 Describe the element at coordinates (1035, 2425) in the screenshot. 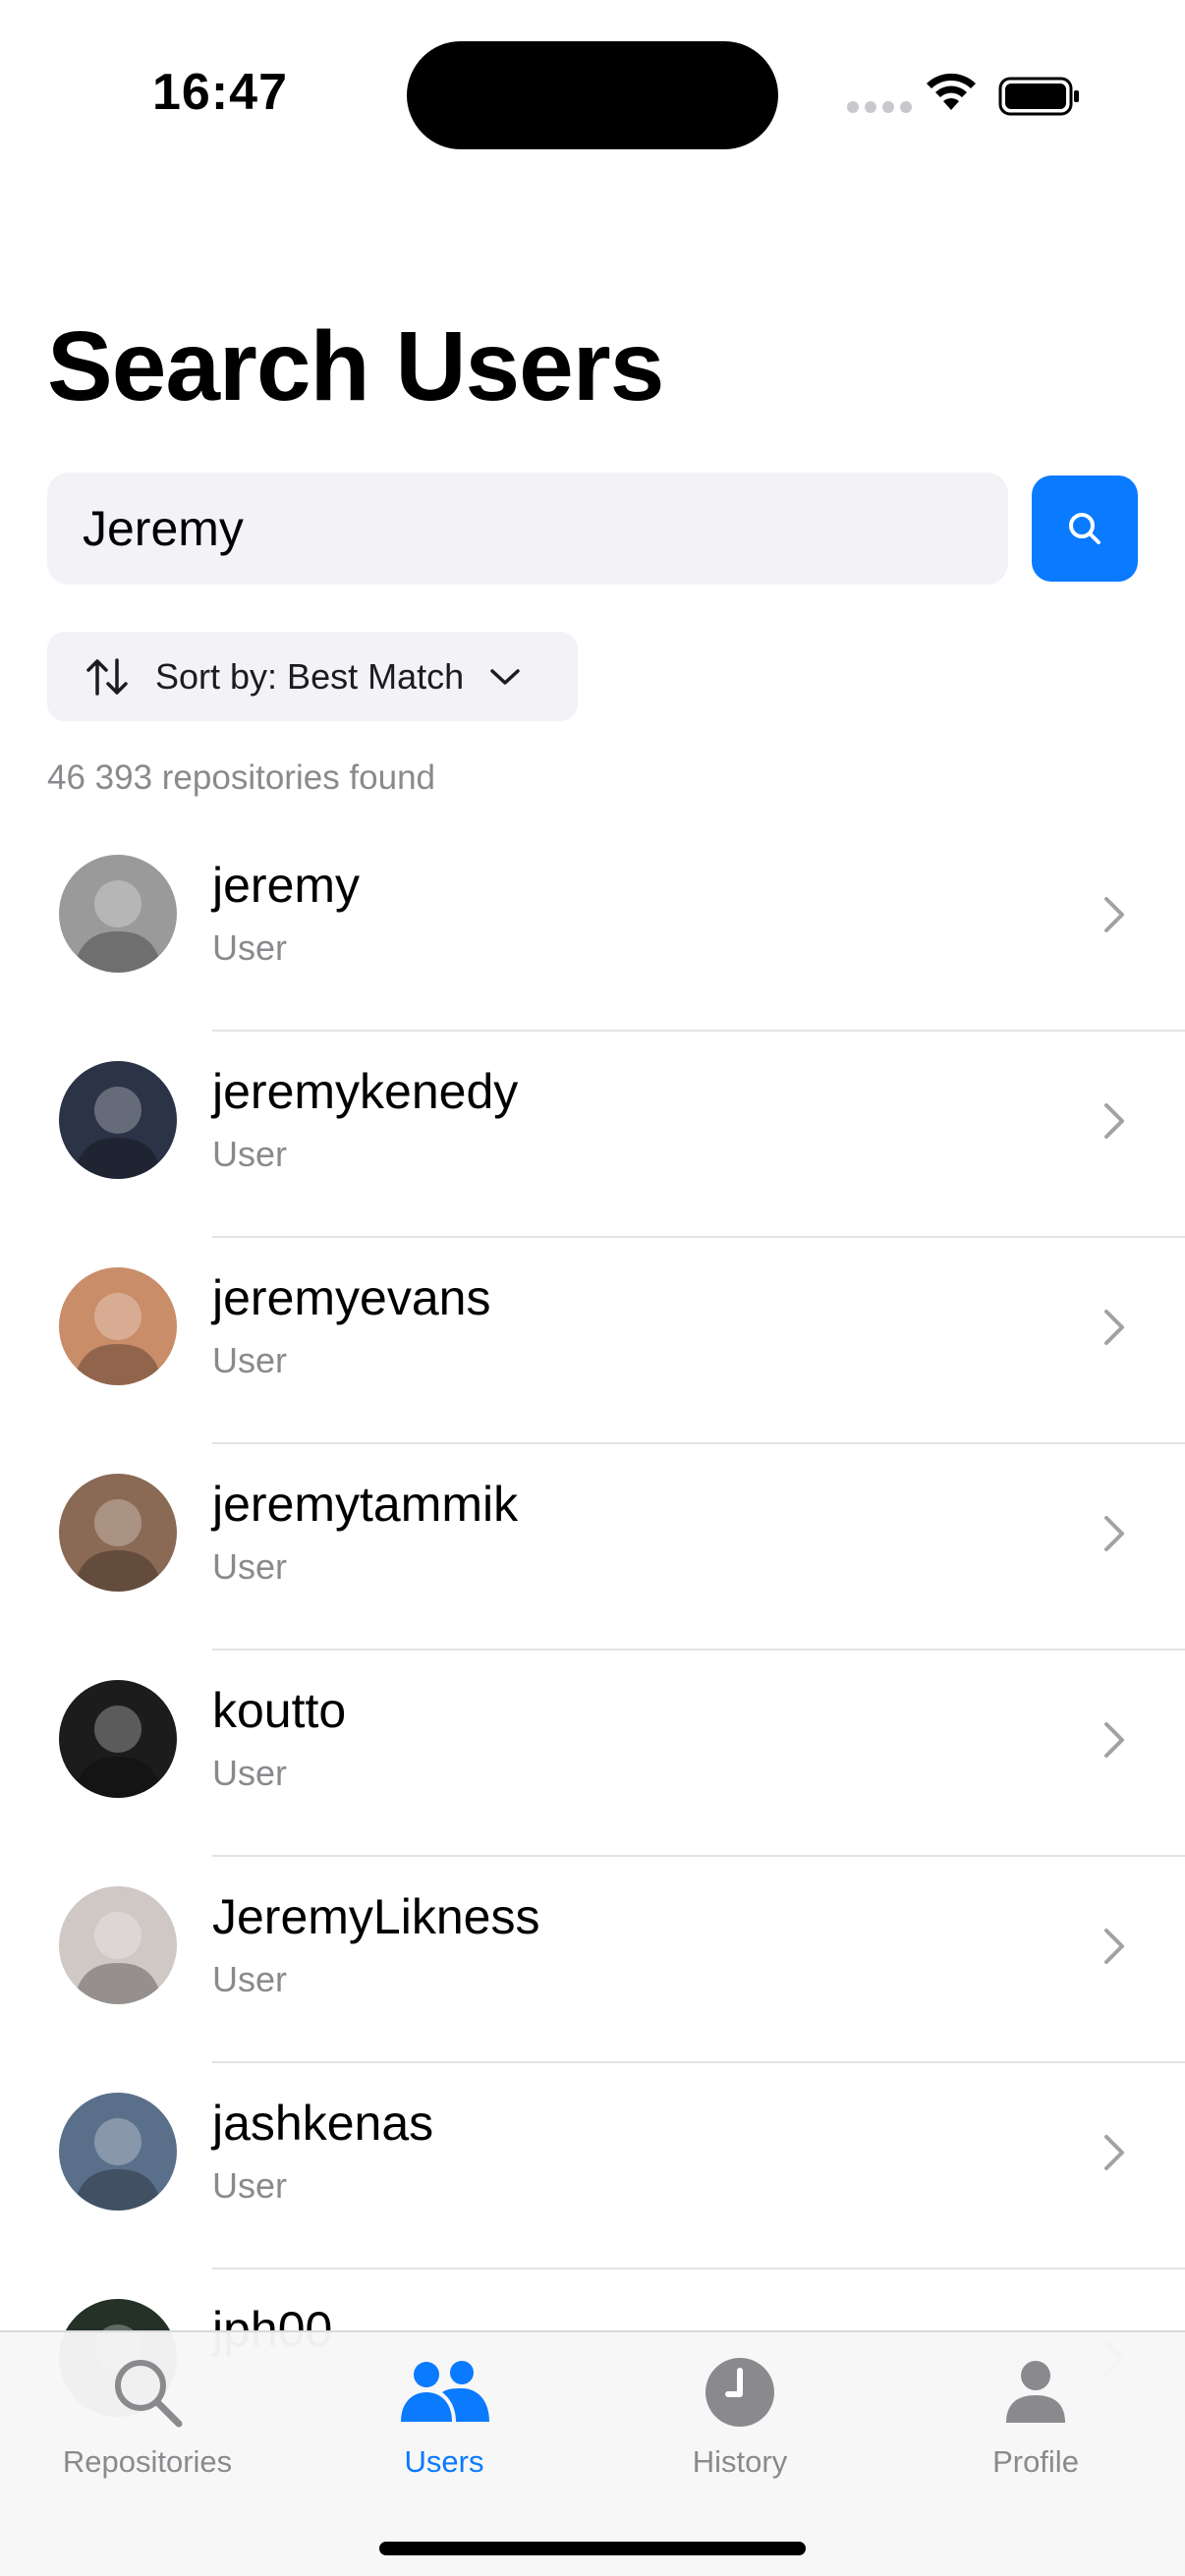

I see `tab-profile: Profile` at that location.